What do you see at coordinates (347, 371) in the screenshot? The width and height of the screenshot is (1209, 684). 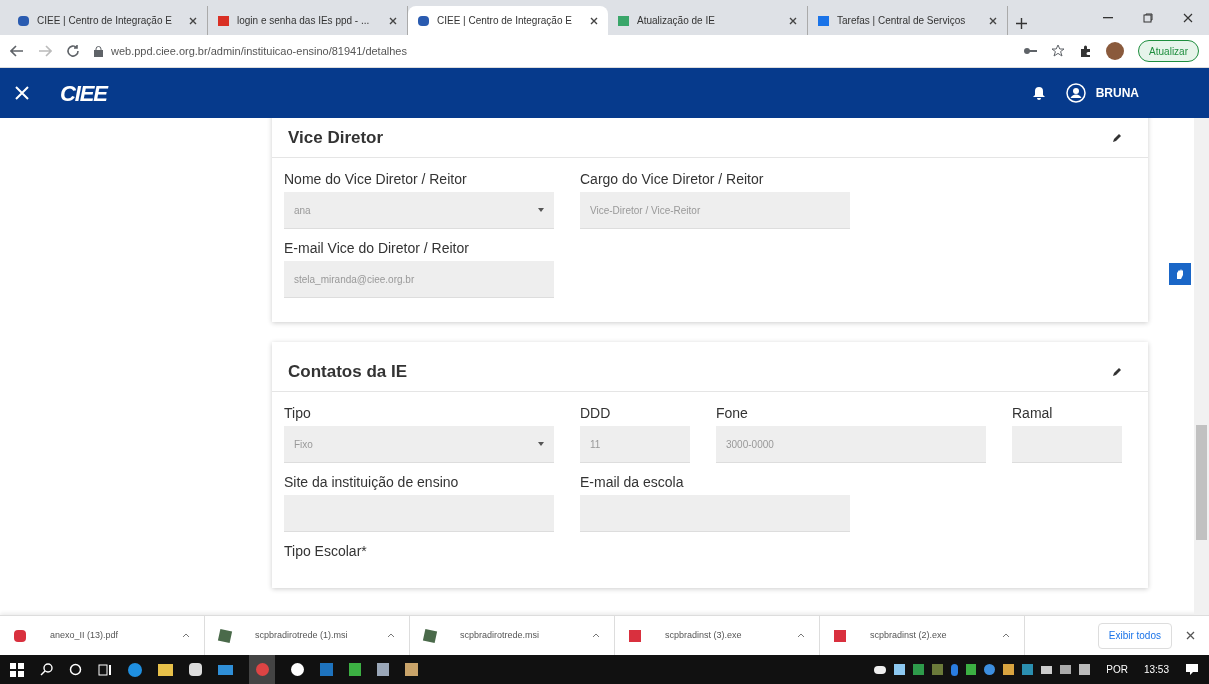 I see `section-title: Contatos da IE` at bounding box center [347, 371].